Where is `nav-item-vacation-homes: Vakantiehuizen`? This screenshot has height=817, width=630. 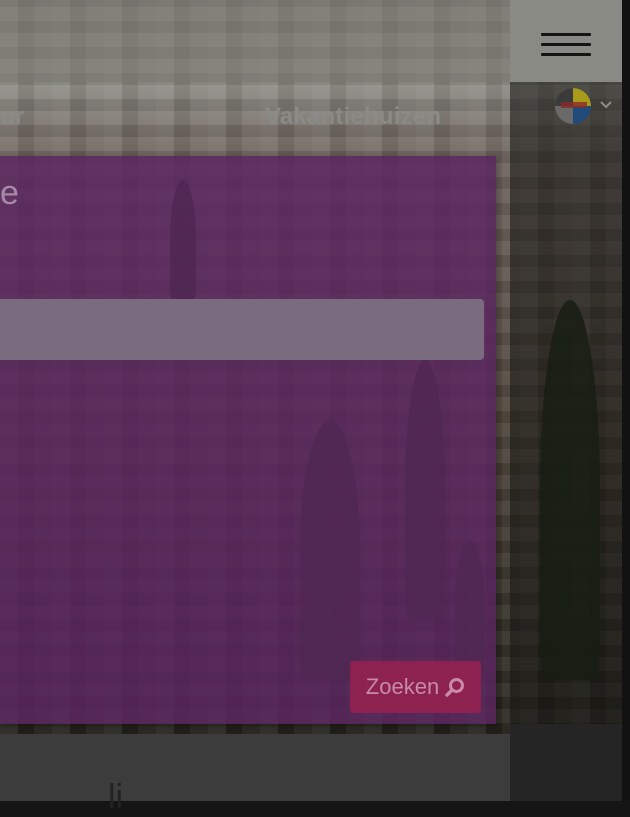
nav-item-vacation-homes: Vakantiehuizen is located at coordinates (353, 117).